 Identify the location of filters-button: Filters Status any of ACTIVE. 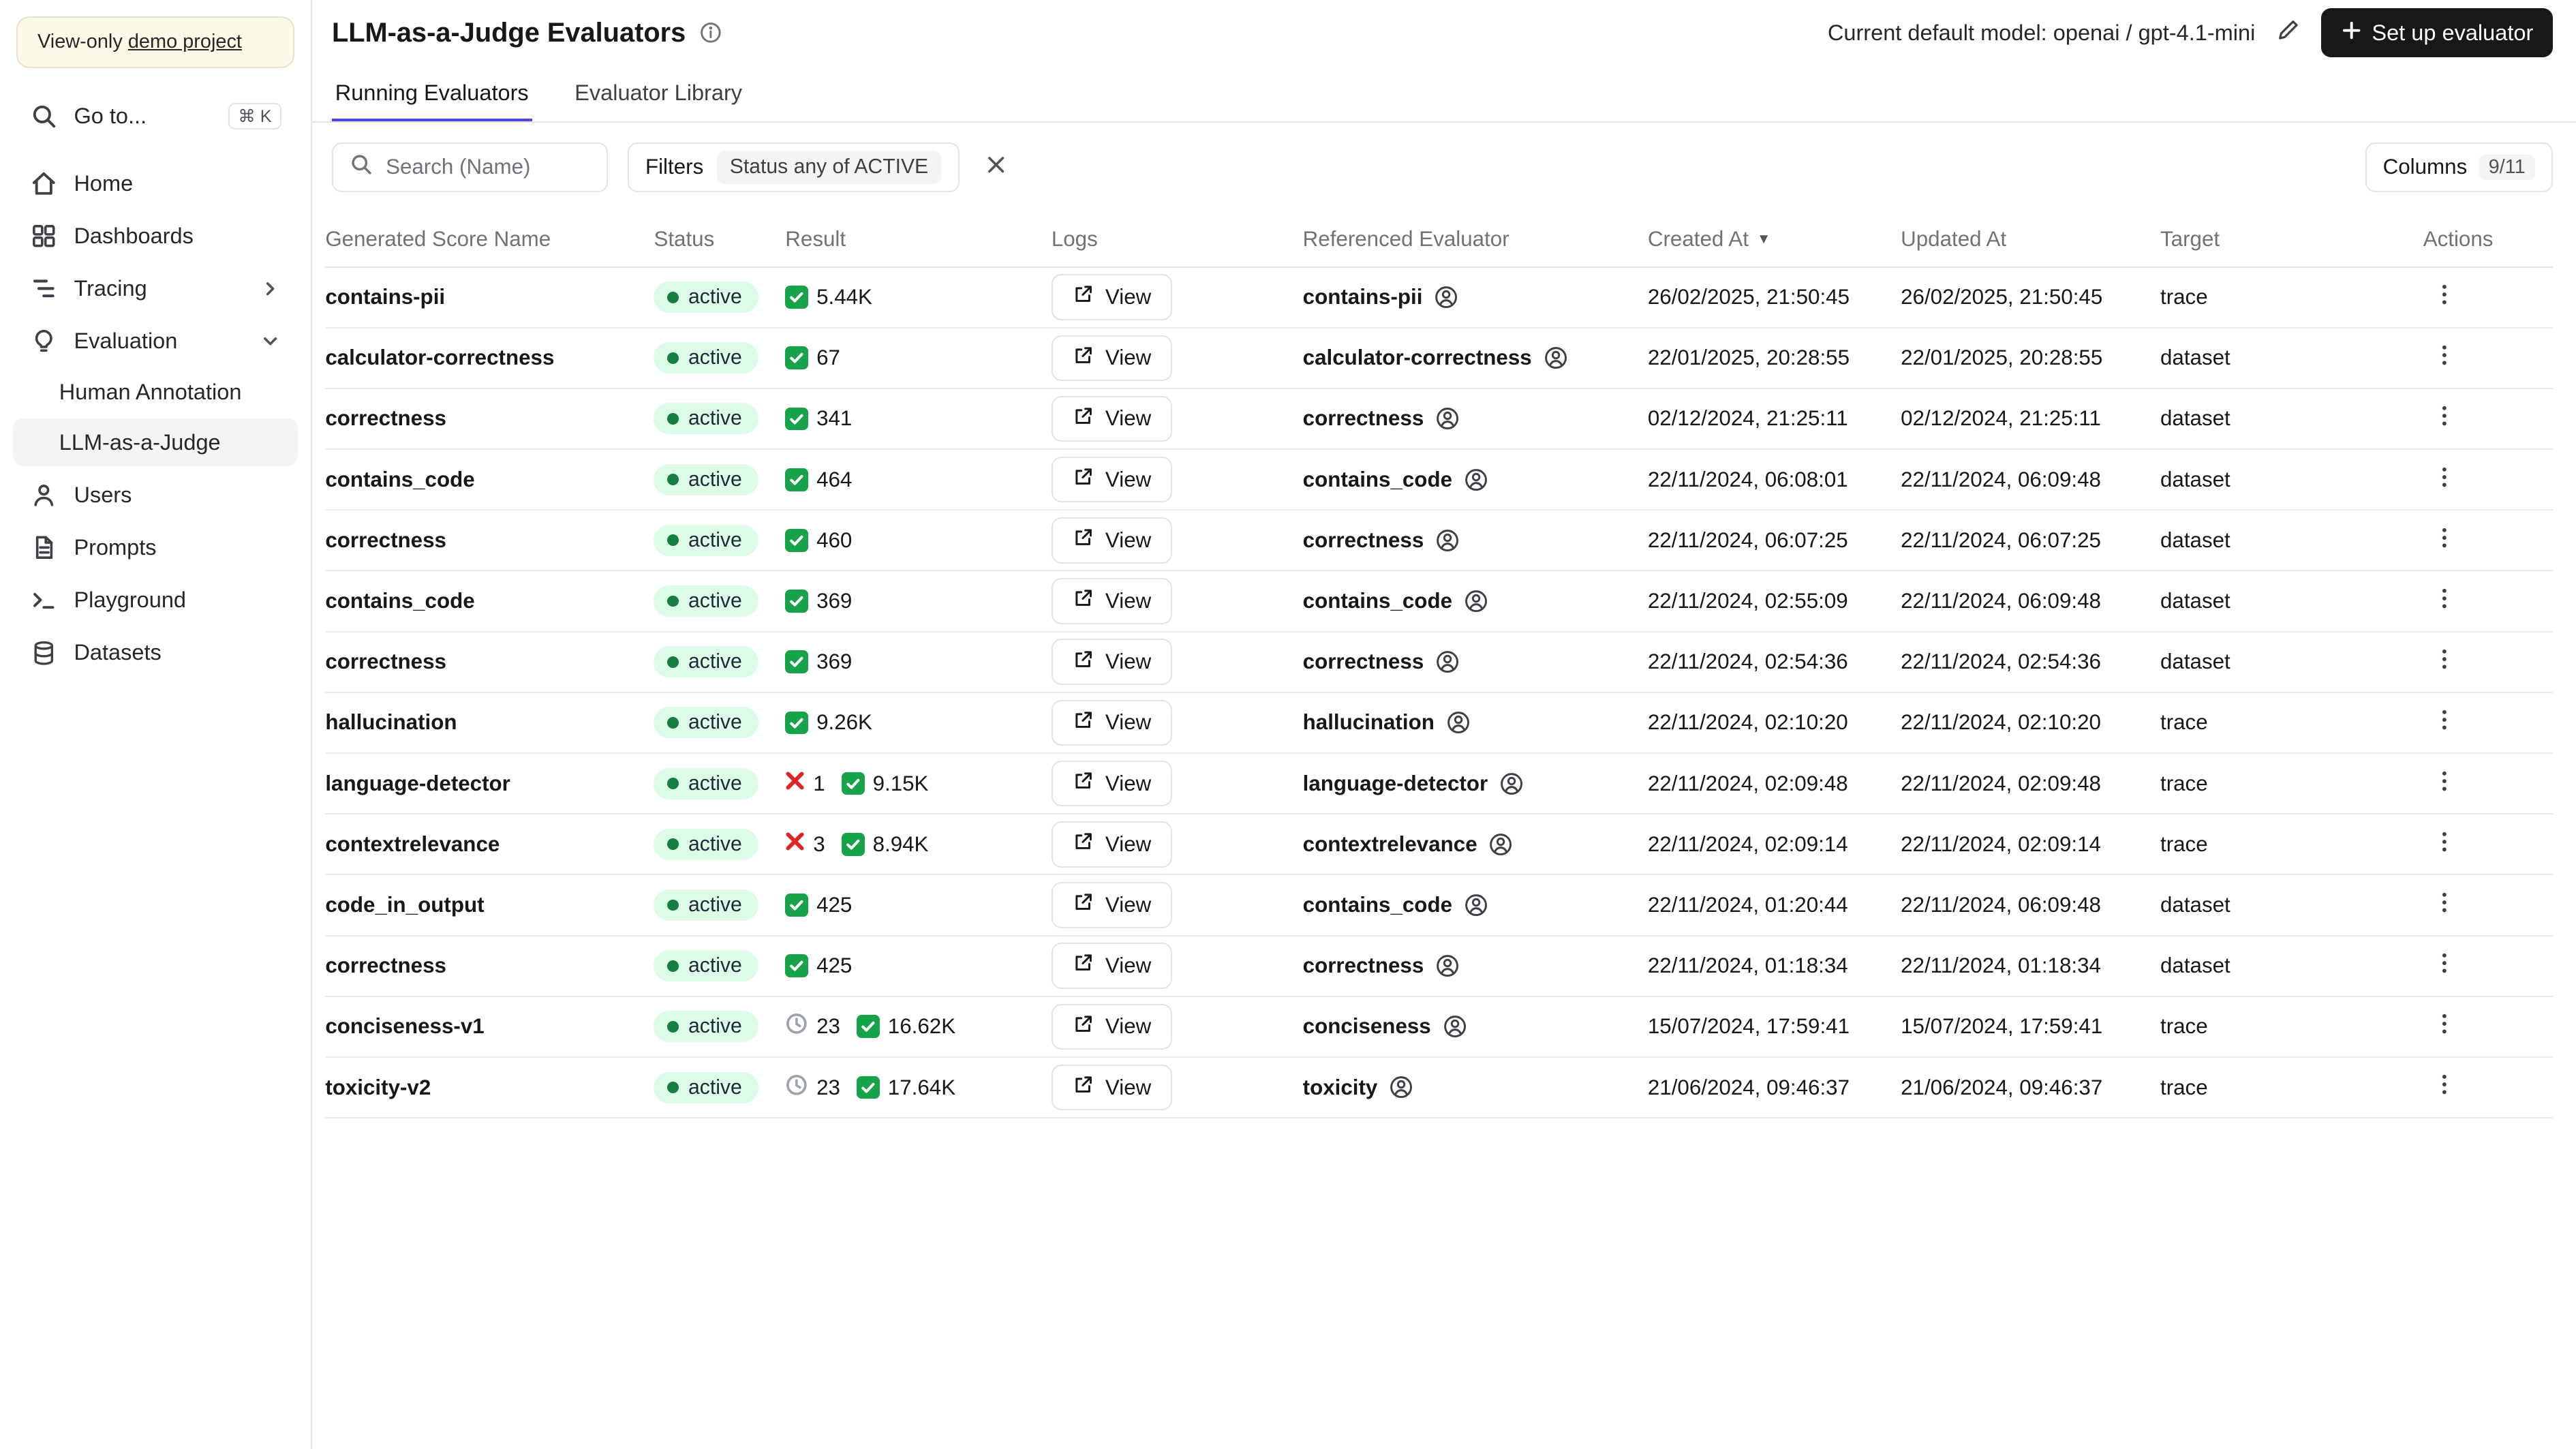
(793, 167).